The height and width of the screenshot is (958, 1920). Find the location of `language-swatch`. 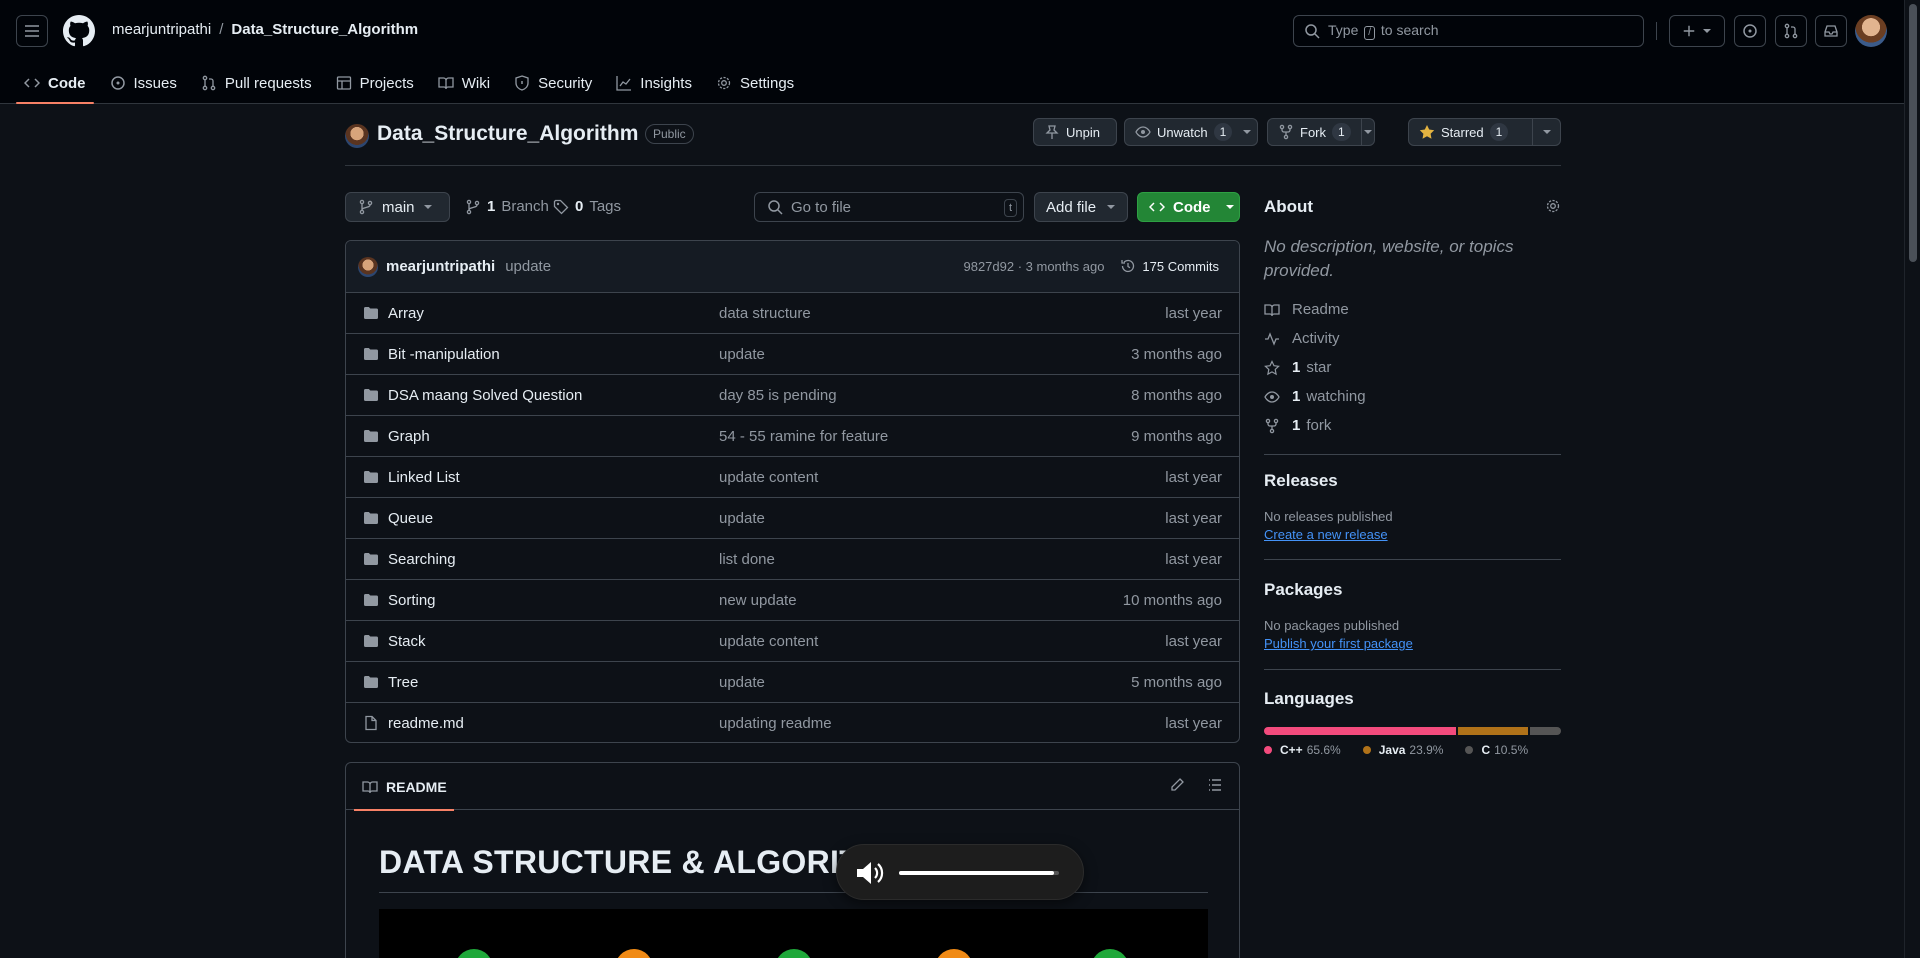

language-swatch is located at coordinates (1366, 750).